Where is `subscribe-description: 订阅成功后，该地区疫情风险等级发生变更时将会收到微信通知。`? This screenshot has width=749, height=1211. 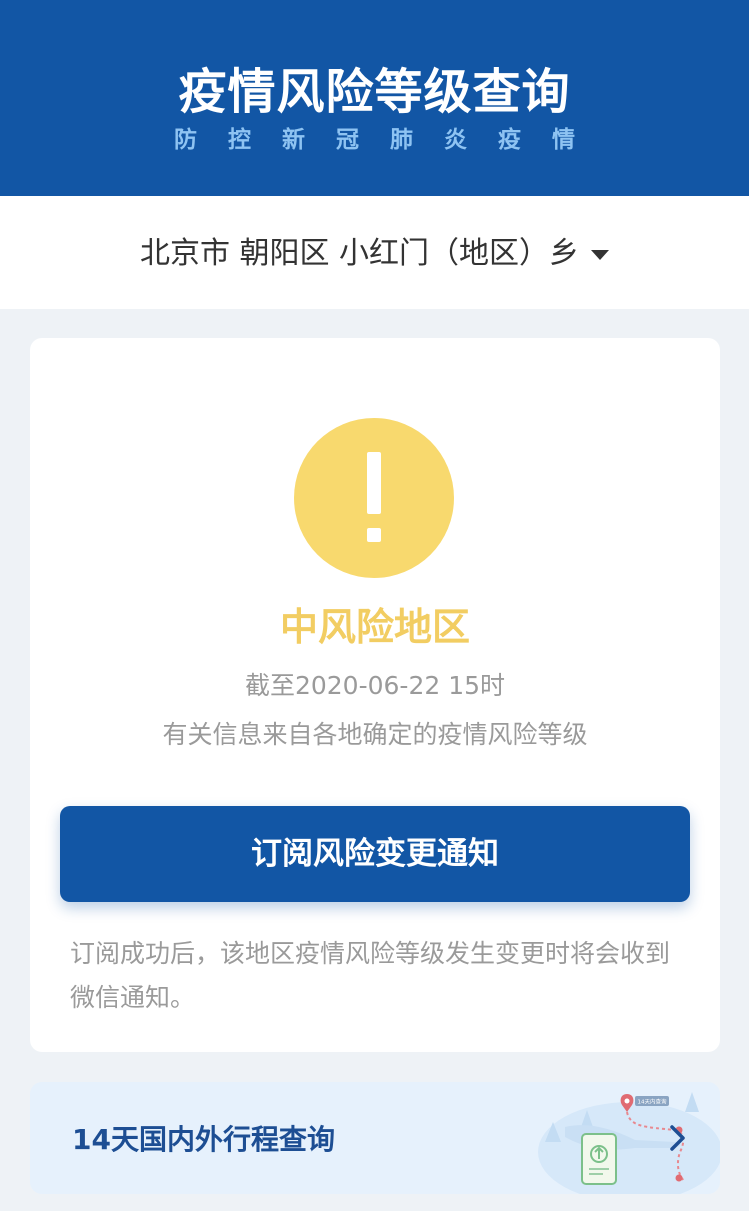 subscribe-description: 订阅成功后，该地区疫情风险等级发生变更时将会收到微信通知。 is located at coordinates (370, 975).